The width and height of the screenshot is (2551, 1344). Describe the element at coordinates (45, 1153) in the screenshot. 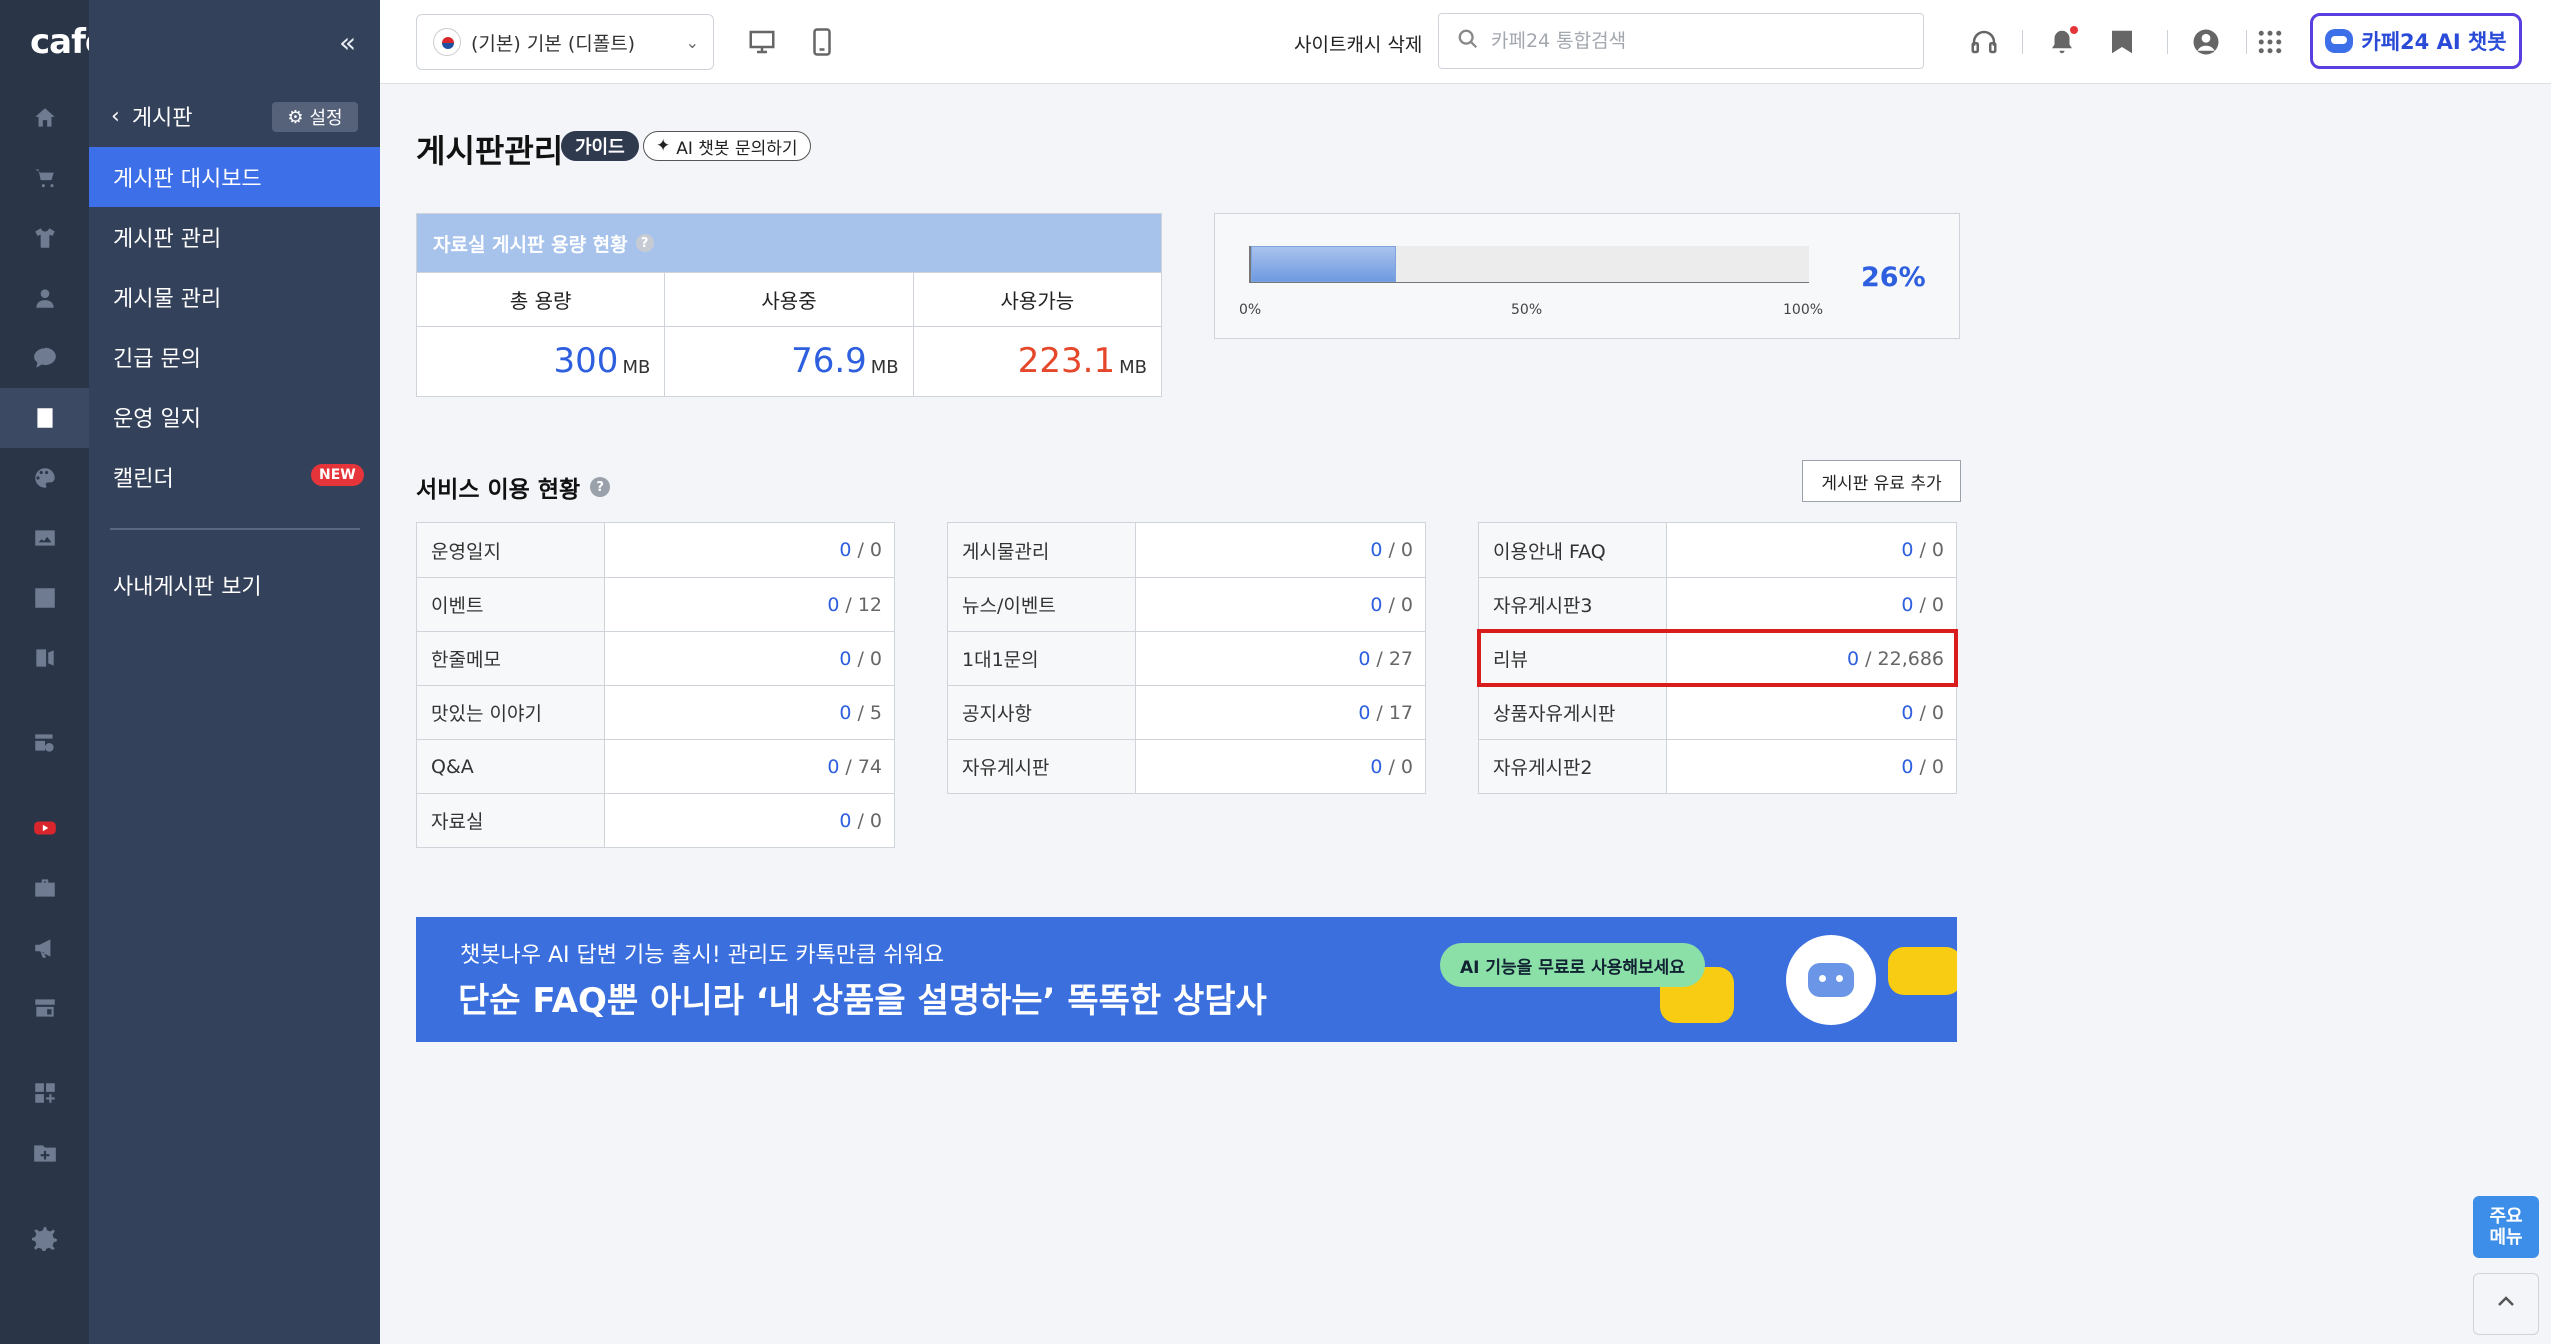

I see `folder-add-icon` at that location.